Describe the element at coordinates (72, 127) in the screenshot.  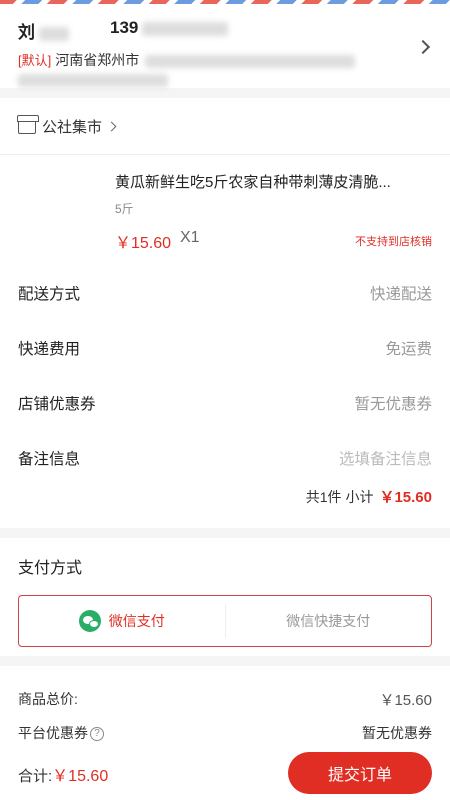
I see `shop-name: 公社集市` at that location.